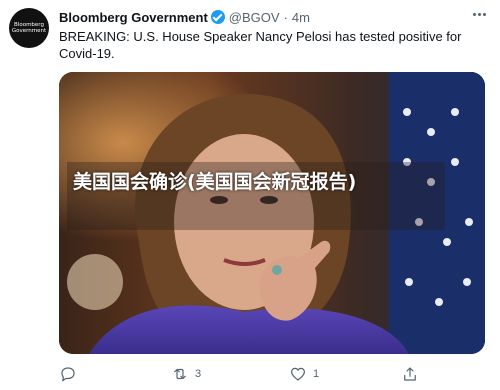 Image resolution: width=500 pixels, height=390 pixels. I want to click on retweet-button: 3, so click(186, 374).